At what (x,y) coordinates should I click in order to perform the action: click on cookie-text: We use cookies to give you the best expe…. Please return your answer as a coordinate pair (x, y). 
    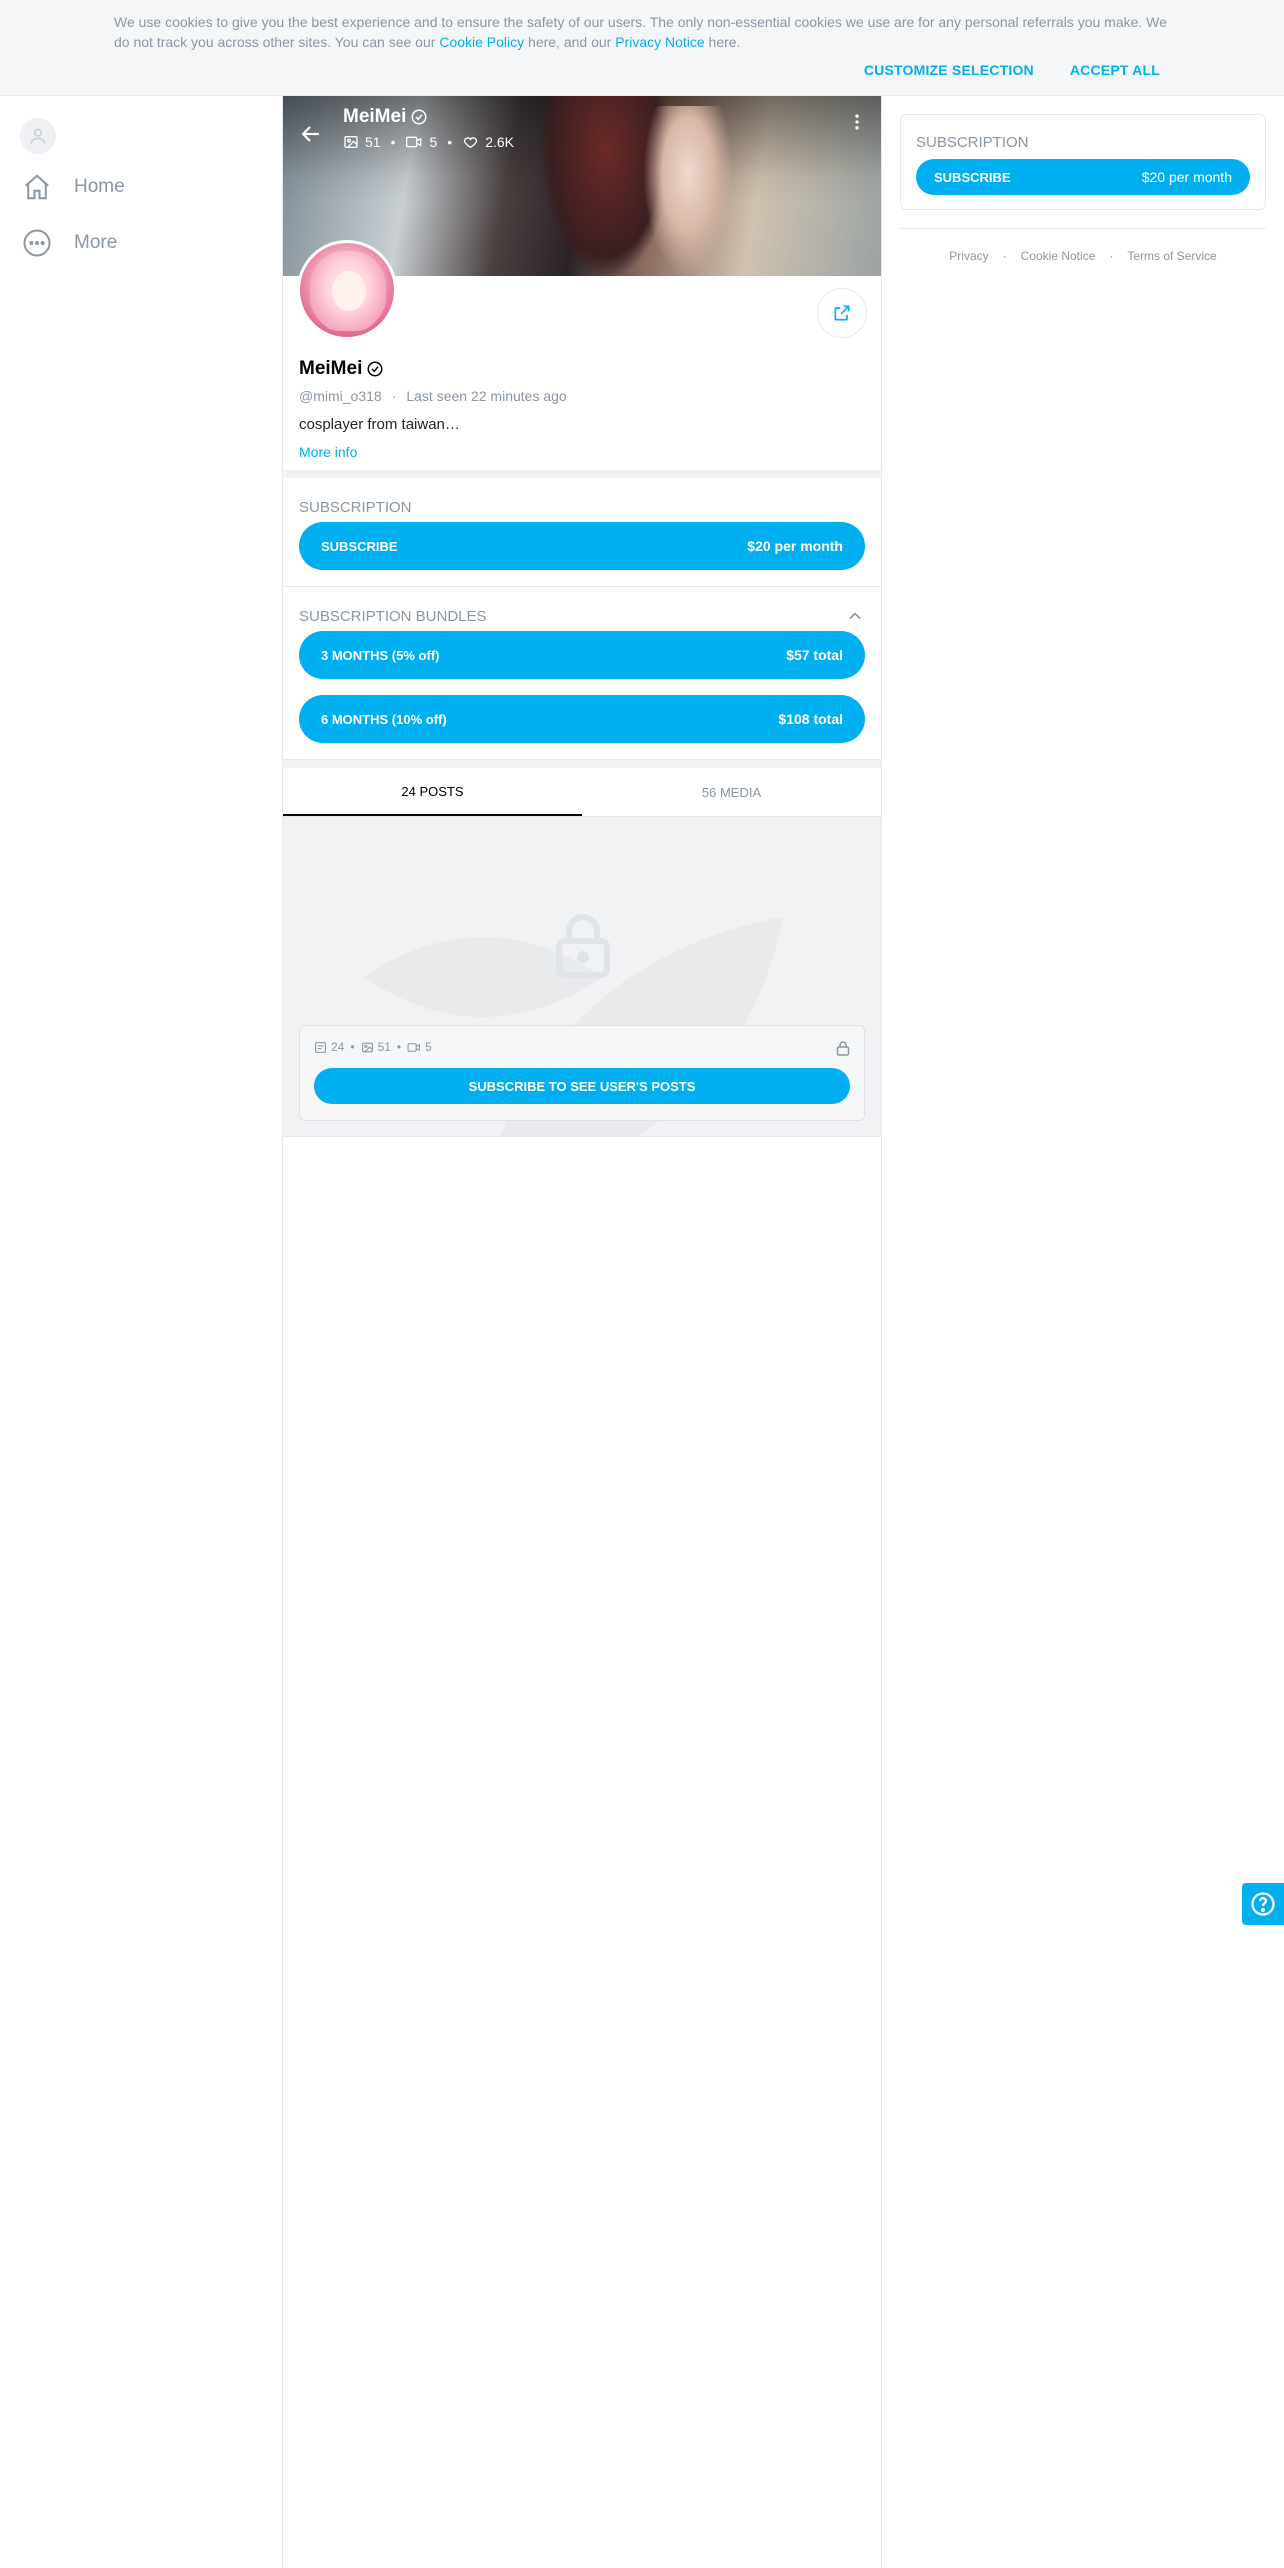
    Looking at the image, I should click on (644, 32).